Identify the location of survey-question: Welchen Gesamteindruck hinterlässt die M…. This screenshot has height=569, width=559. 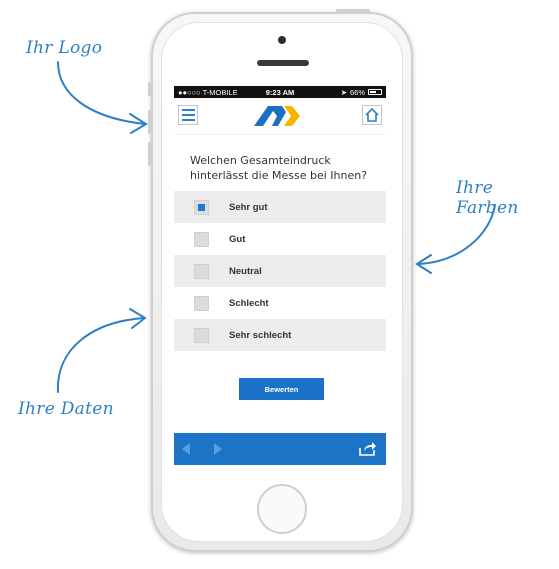
(279, 168).